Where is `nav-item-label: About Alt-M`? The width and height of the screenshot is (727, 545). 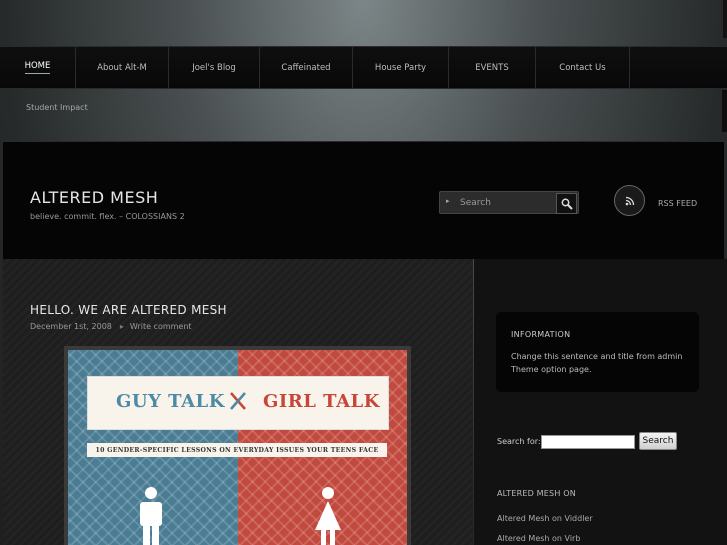 nav-item-label: About Alt-M is located at coordinates (122, 67).